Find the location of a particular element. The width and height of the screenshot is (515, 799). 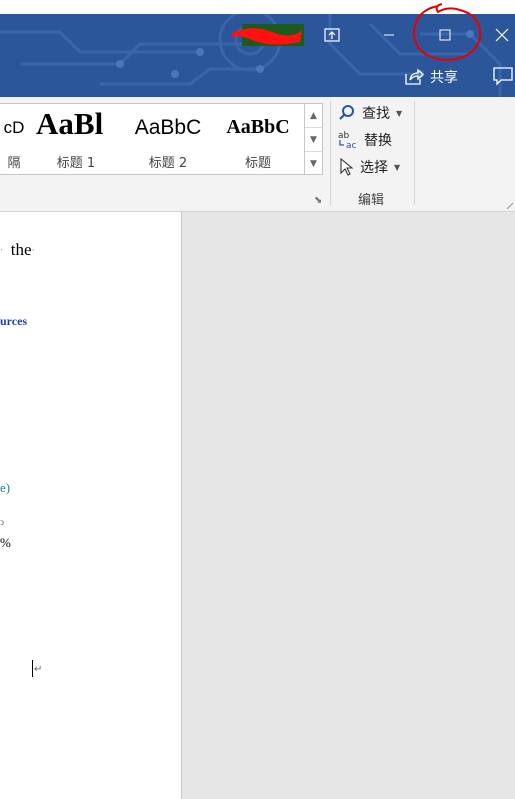

share-label: 共享 is located at coordinates (444, 78).